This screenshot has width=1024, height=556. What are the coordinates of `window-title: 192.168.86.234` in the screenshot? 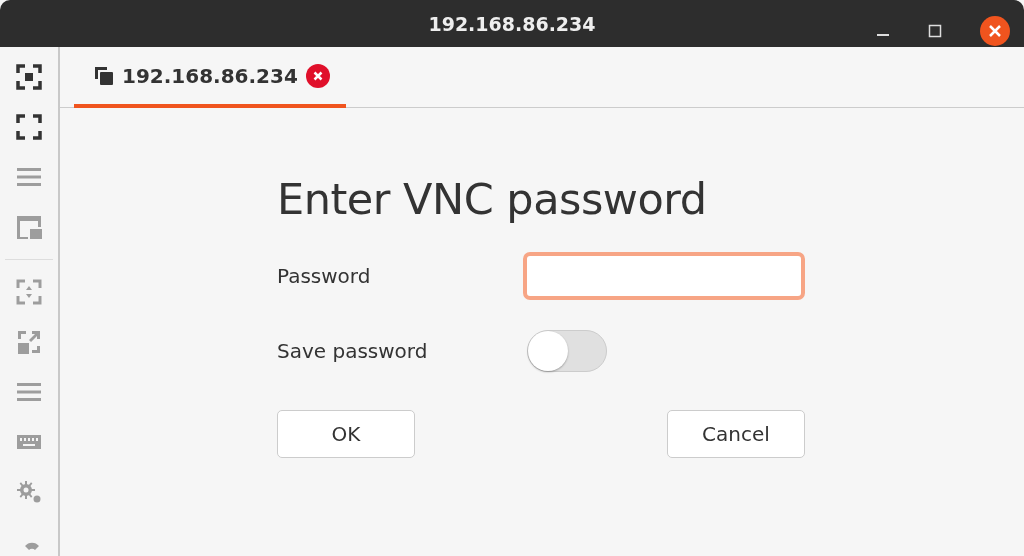 It's located at (512, 23).